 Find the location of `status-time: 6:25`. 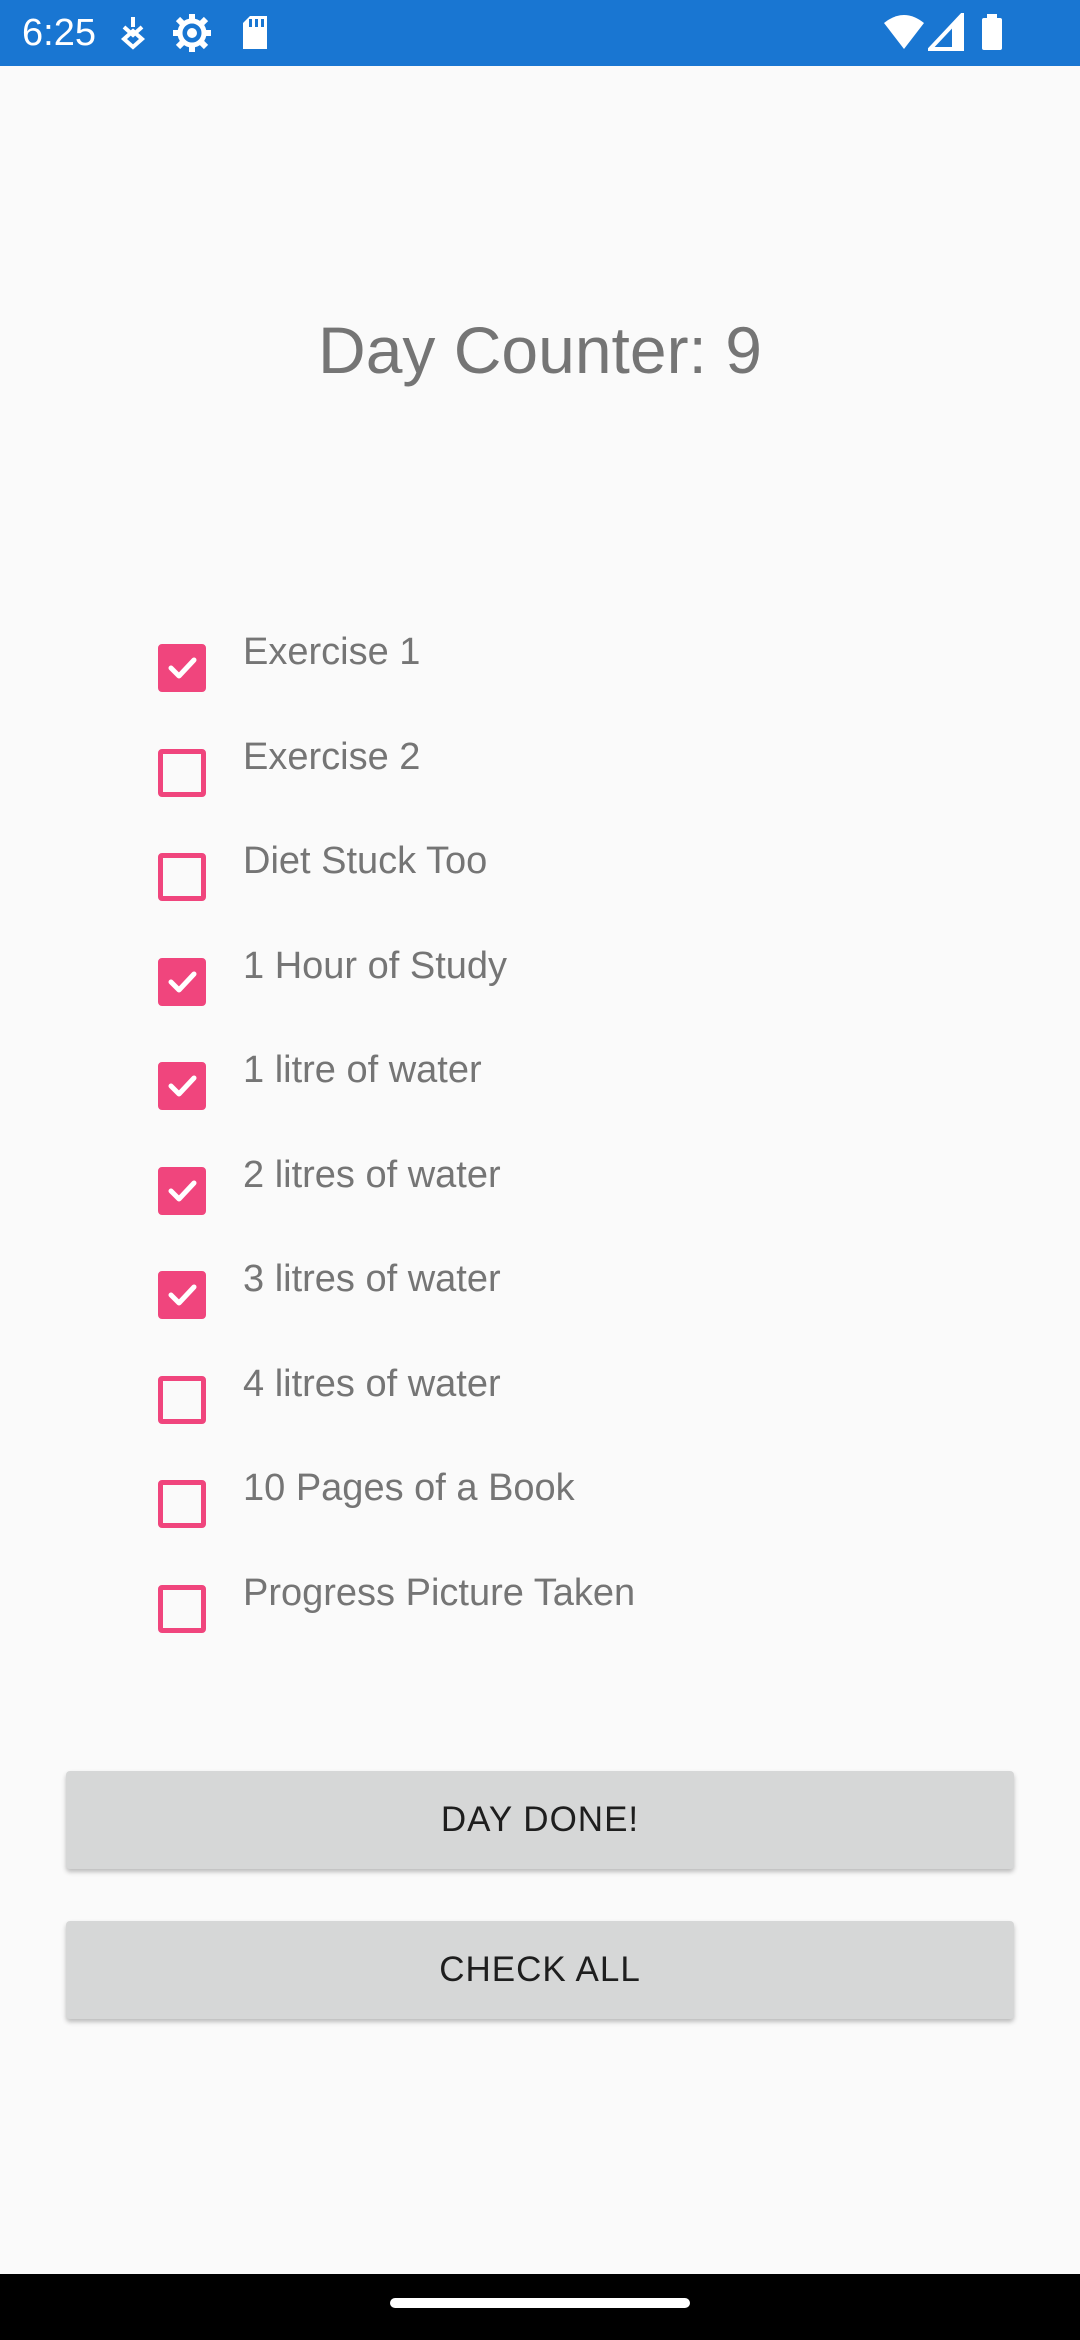

status-time: 6:25 is located at coordinates (59, 33).